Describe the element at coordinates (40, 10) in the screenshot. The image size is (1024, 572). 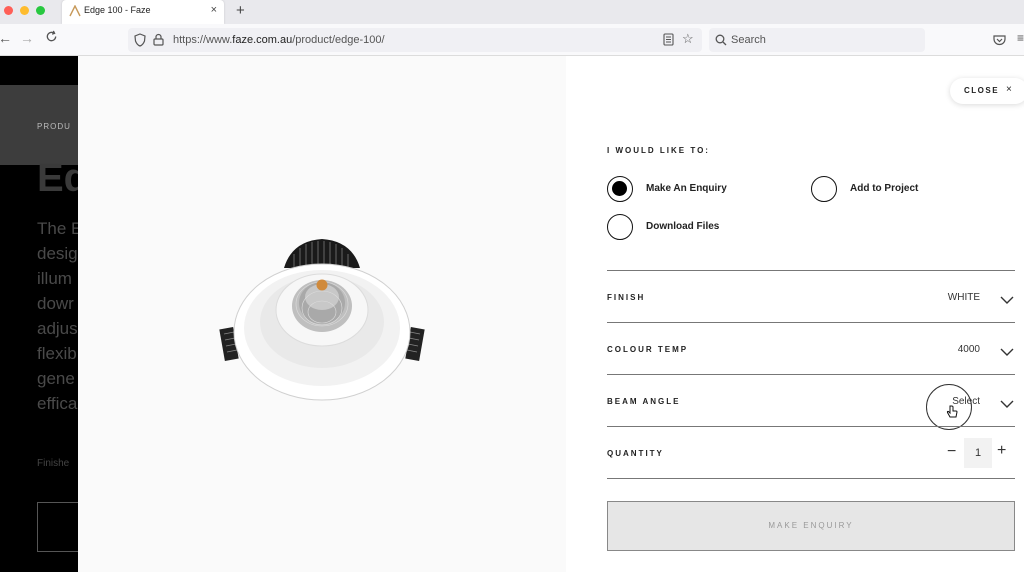
I see `maximize-window-button` at that location.